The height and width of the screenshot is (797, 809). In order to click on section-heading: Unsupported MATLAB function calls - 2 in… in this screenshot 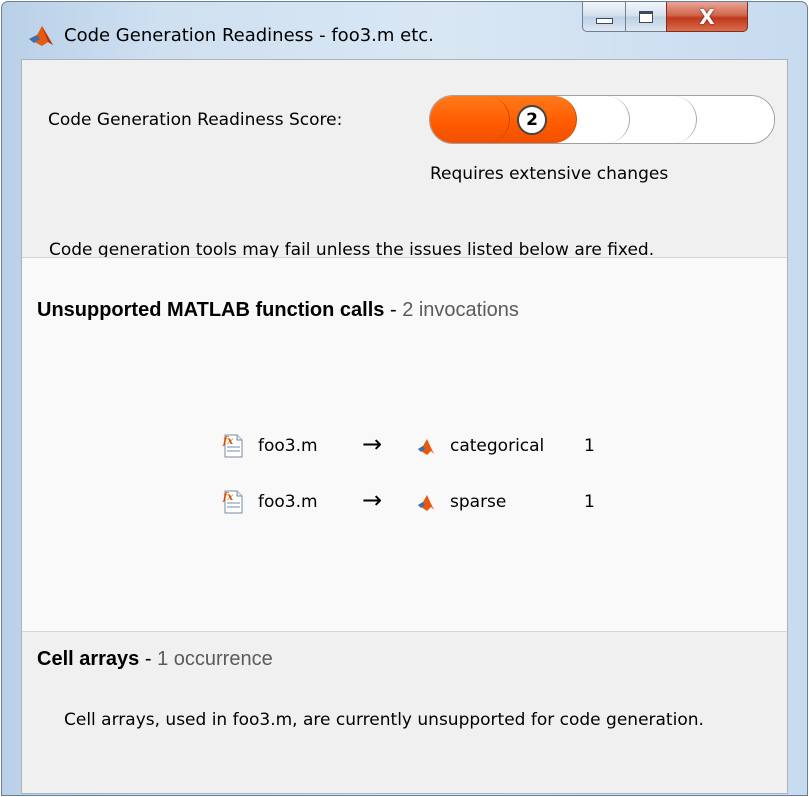, I will do `click(278, 310)`.